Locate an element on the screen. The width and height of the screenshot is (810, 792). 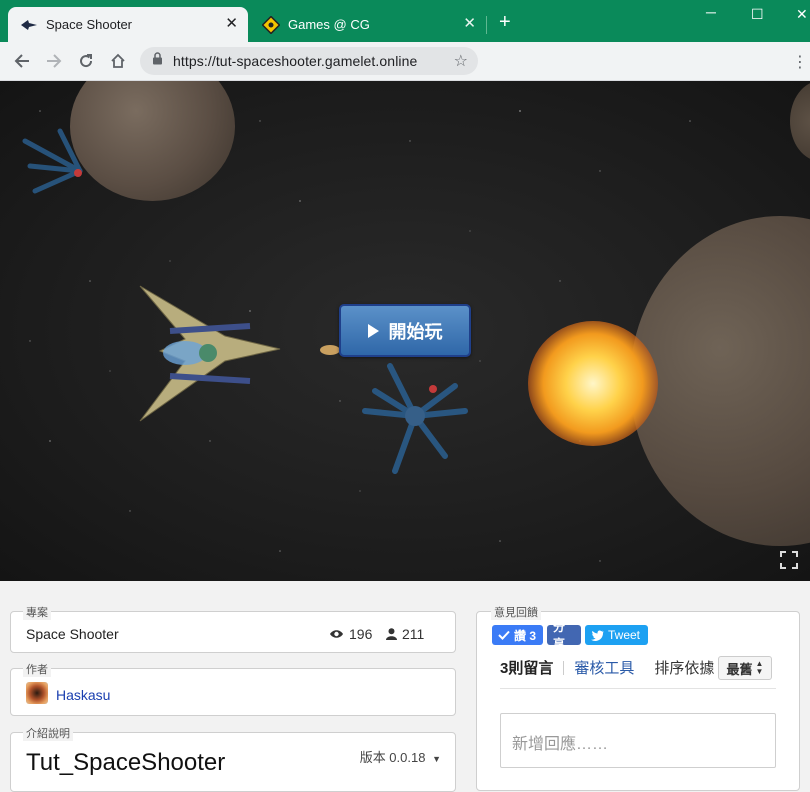
eye-icon is located at coordinates (336, 634).